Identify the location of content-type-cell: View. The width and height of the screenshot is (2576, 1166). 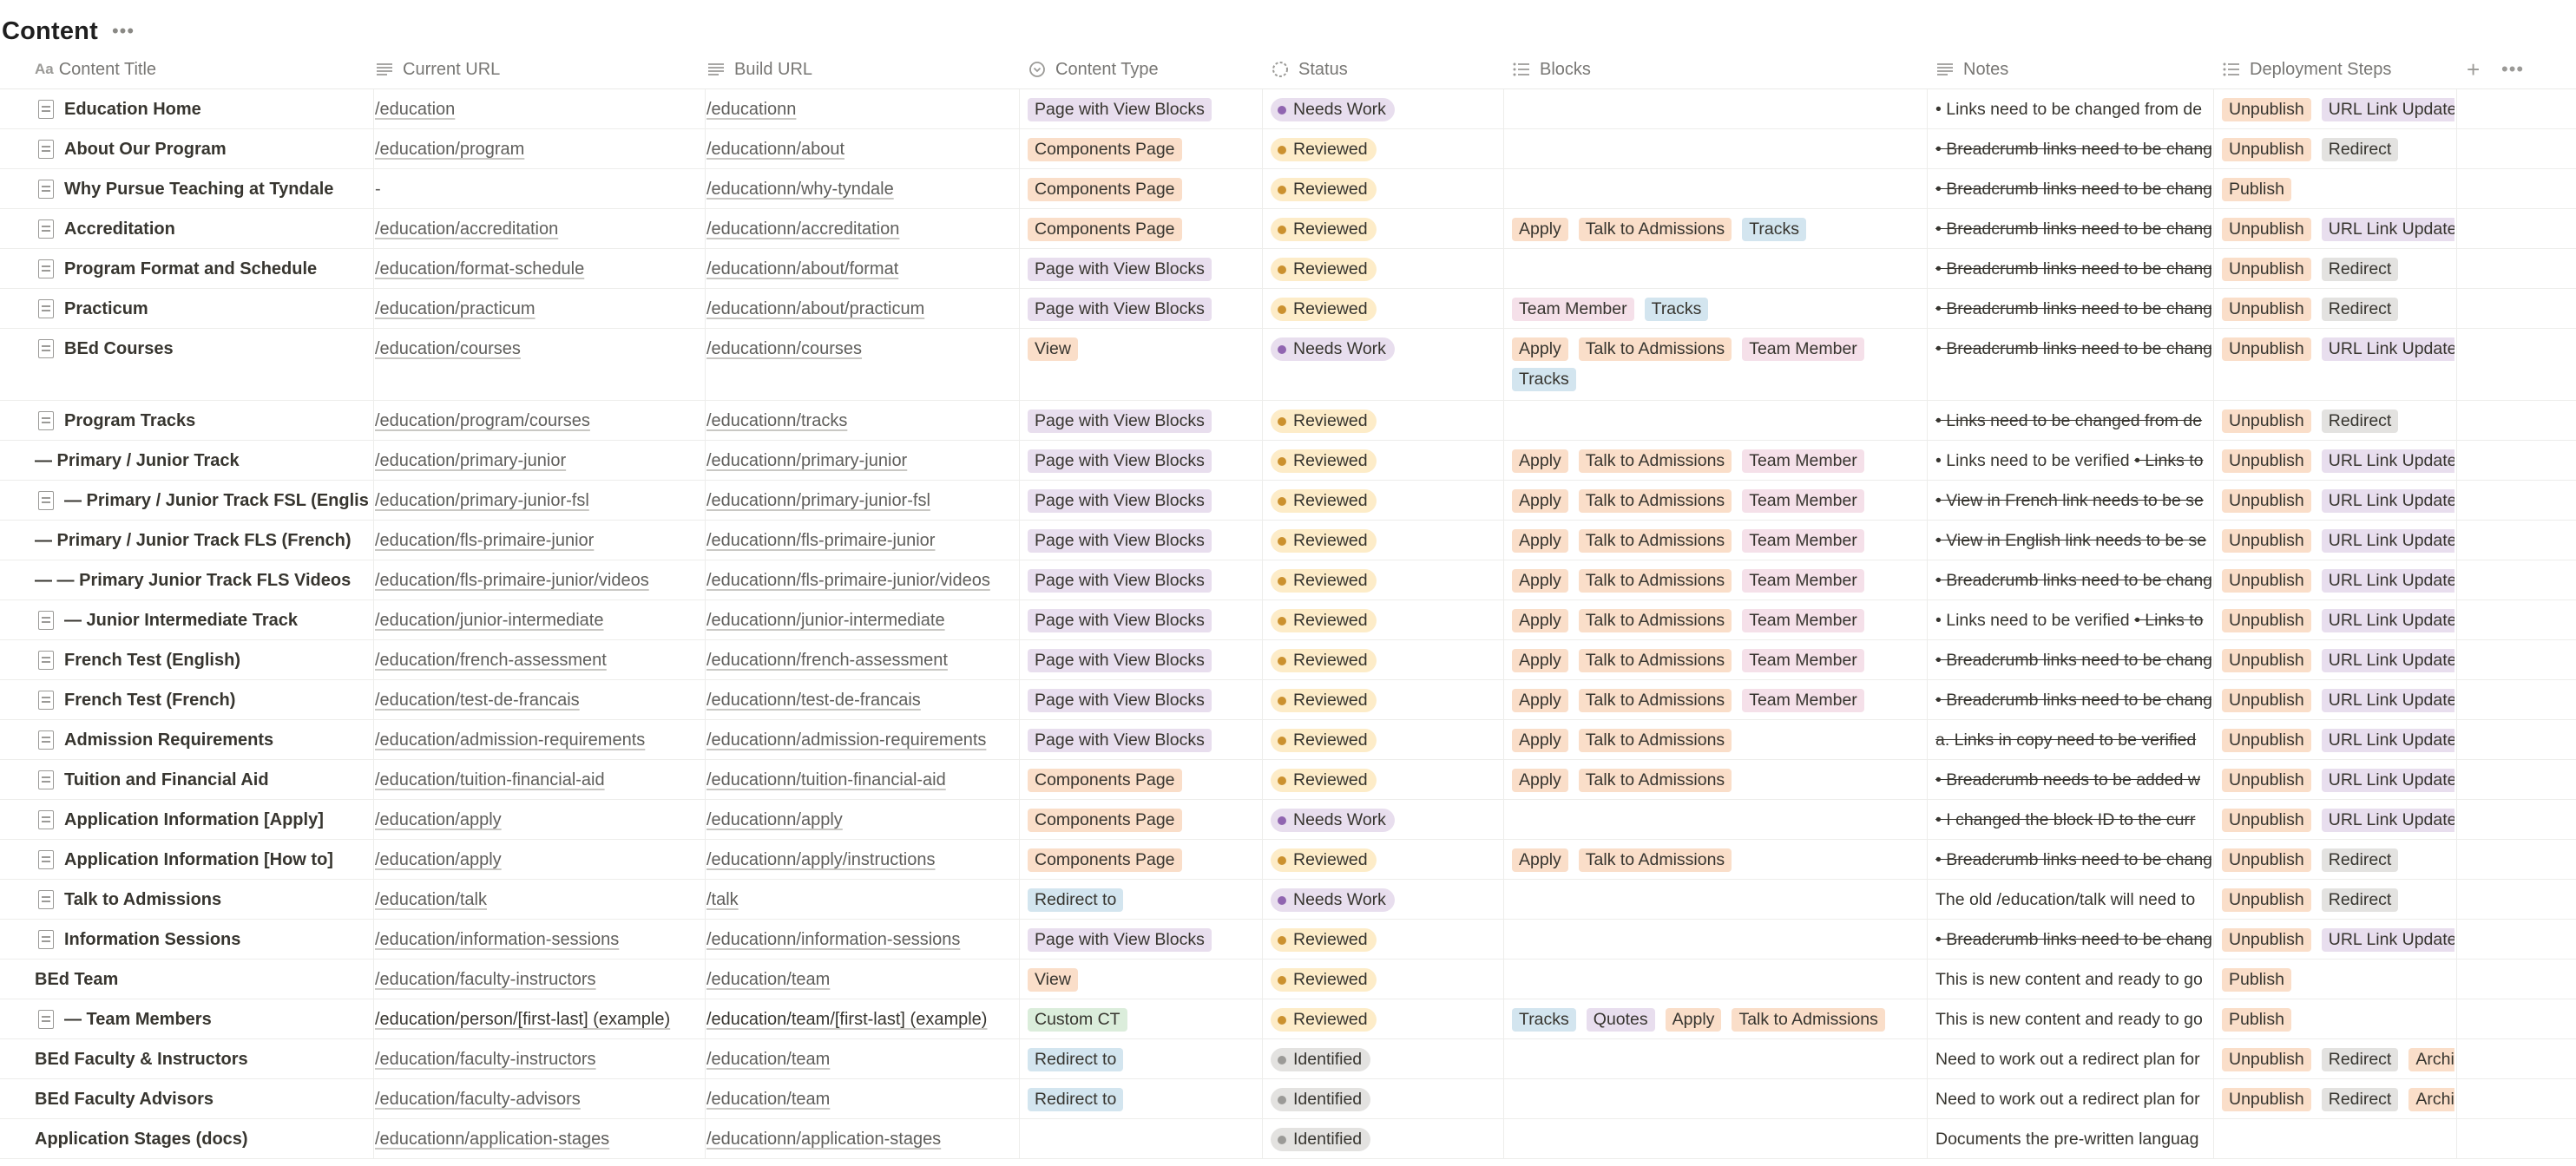
(1140, 365).